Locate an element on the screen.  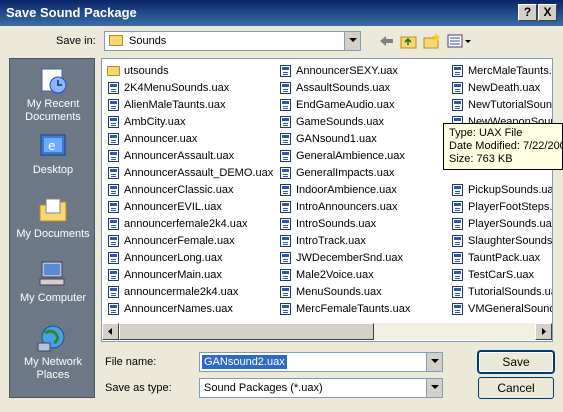
file-name: Male2Voice.uax is located at coordinates (335, 275).